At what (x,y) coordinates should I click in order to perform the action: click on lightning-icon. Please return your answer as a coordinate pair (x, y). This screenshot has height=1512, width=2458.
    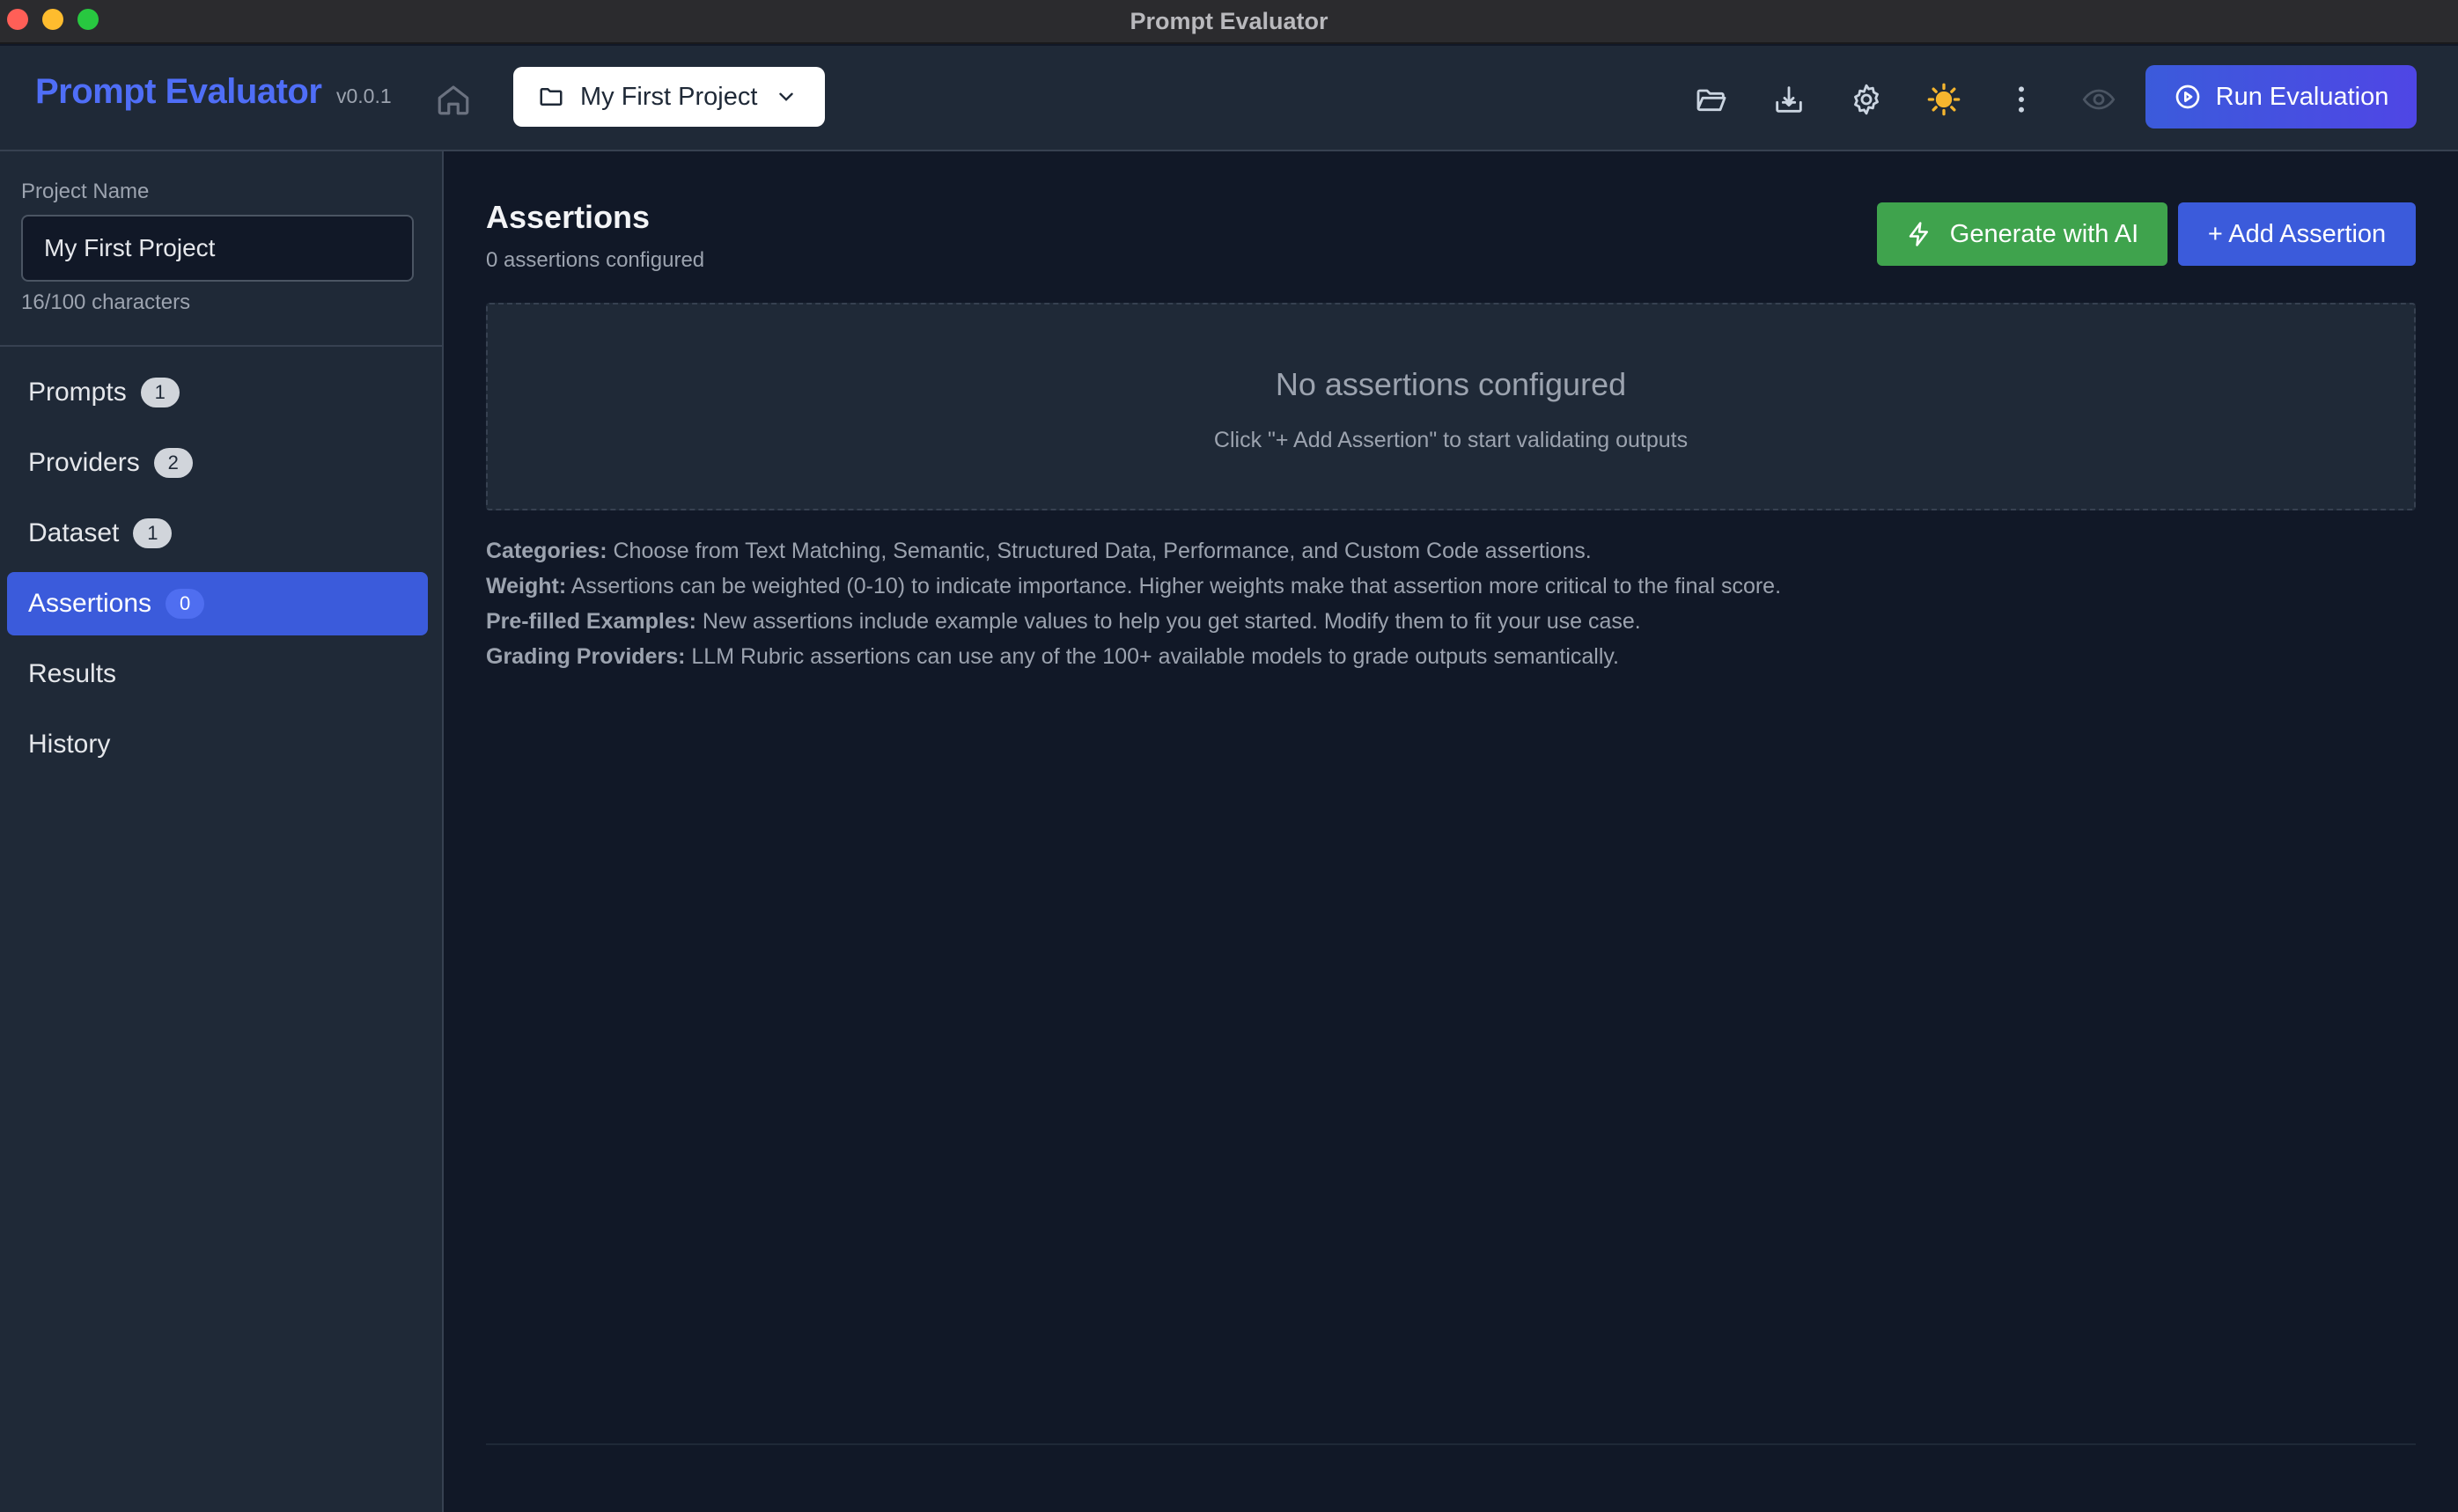
    Looking at the image, I should click on (1918, 234).